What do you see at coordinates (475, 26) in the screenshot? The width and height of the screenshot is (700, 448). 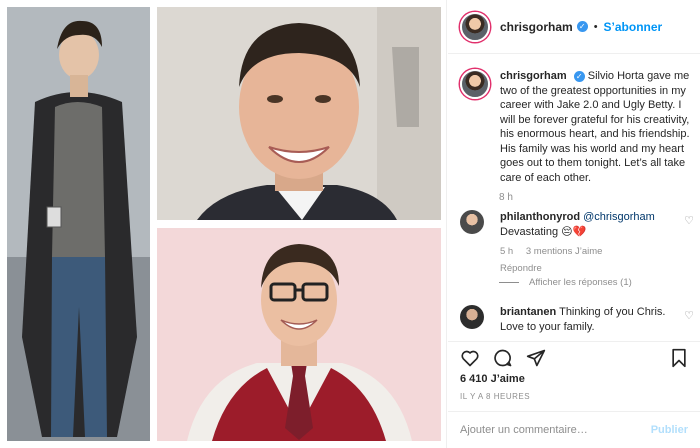 I see `author-avatar` at bounding box center [475, 26].